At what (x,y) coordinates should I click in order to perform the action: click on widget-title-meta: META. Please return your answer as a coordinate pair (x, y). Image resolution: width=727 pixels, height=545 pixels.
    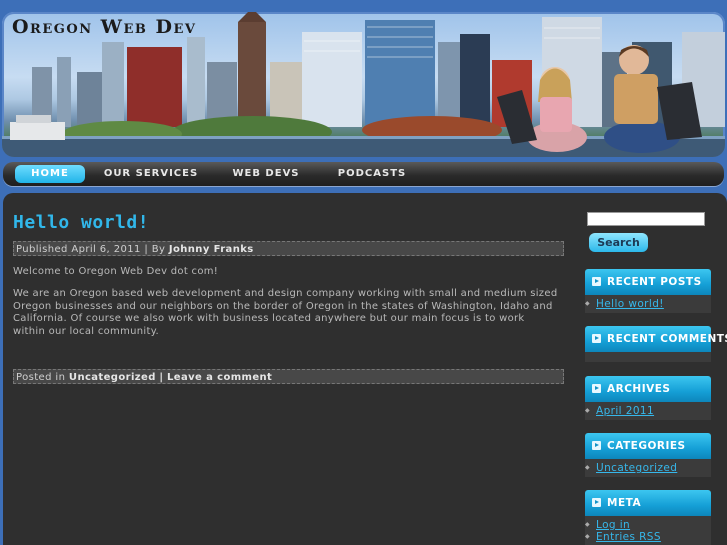
    Looking at the image, I should click on (624, 503).